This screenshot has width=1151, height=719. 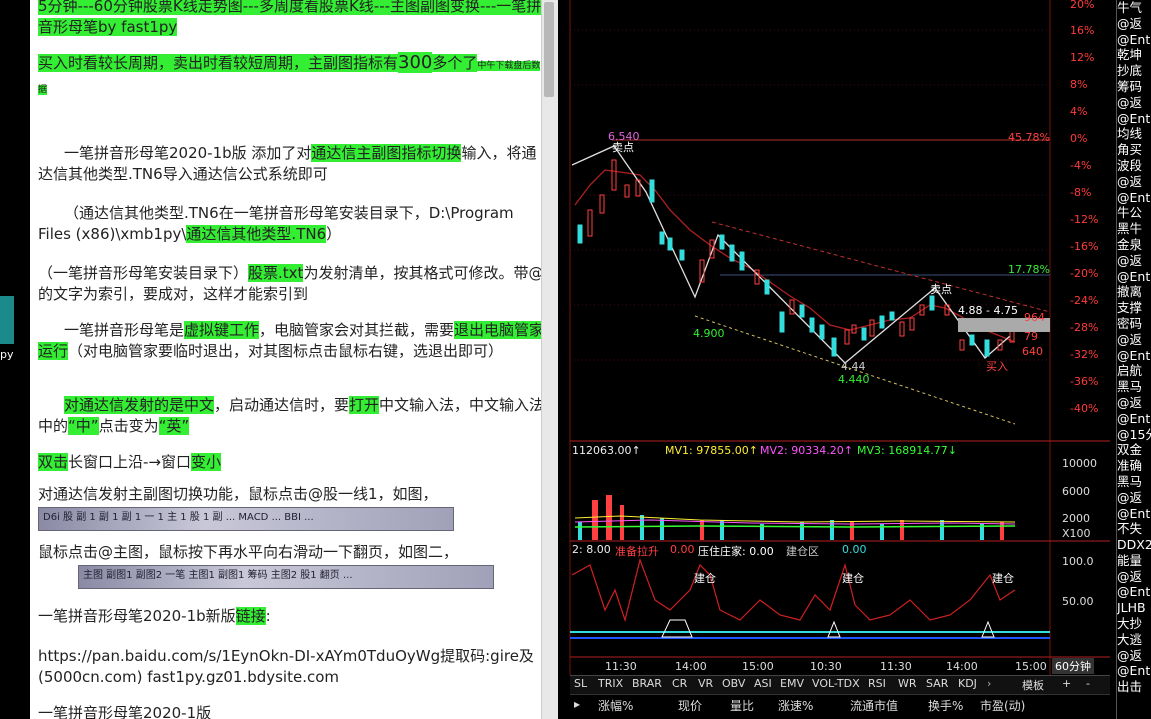 What do you see at coordinates (1134, 292) in the screenshot?
I see `ticker-item: 撤离` at bounding box center [1134, 292].